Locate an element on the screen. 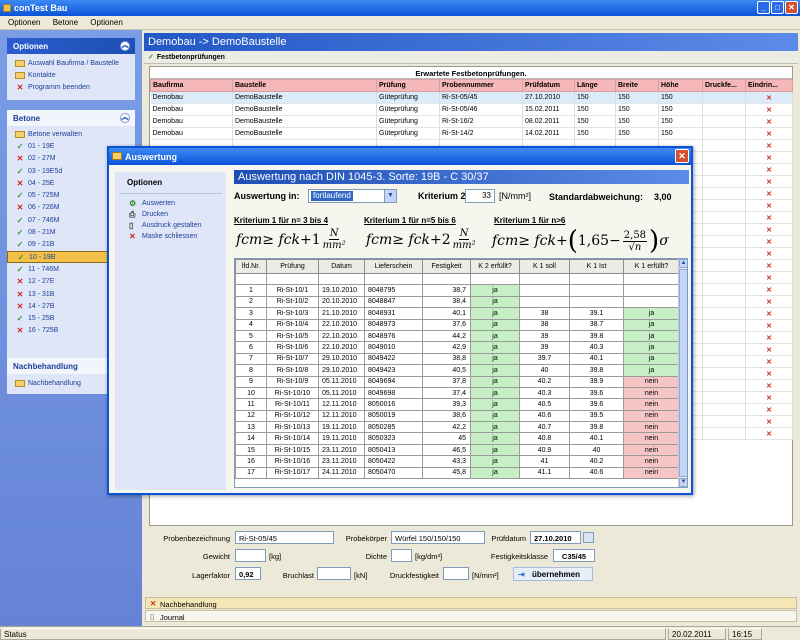  menu-optionen: Optionen is located at coordinates (22, 21).